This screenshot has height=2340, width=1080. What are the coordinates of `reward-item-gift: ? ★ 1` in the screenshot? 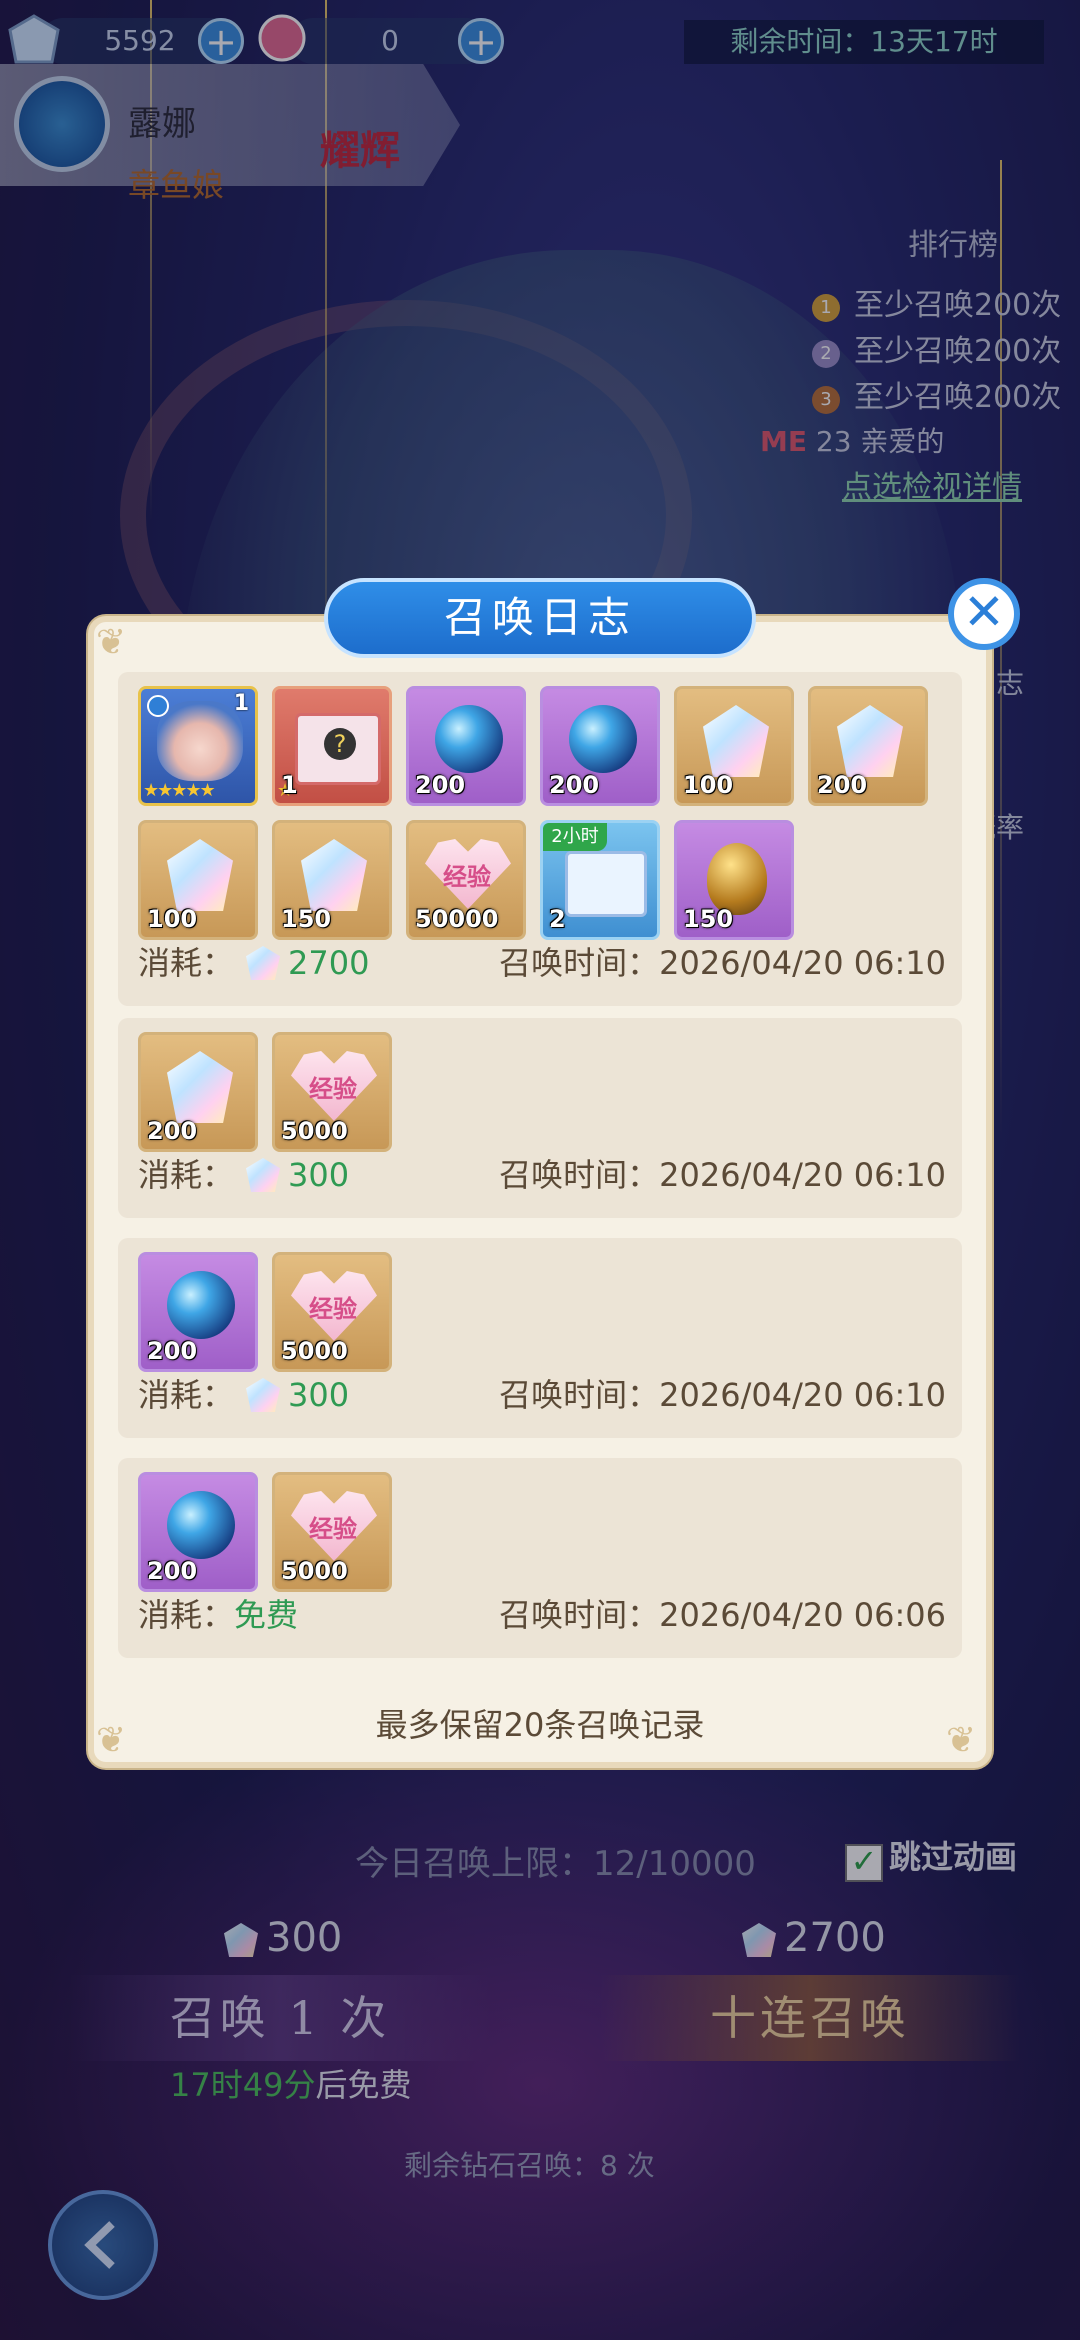 It's located at (332, 746).